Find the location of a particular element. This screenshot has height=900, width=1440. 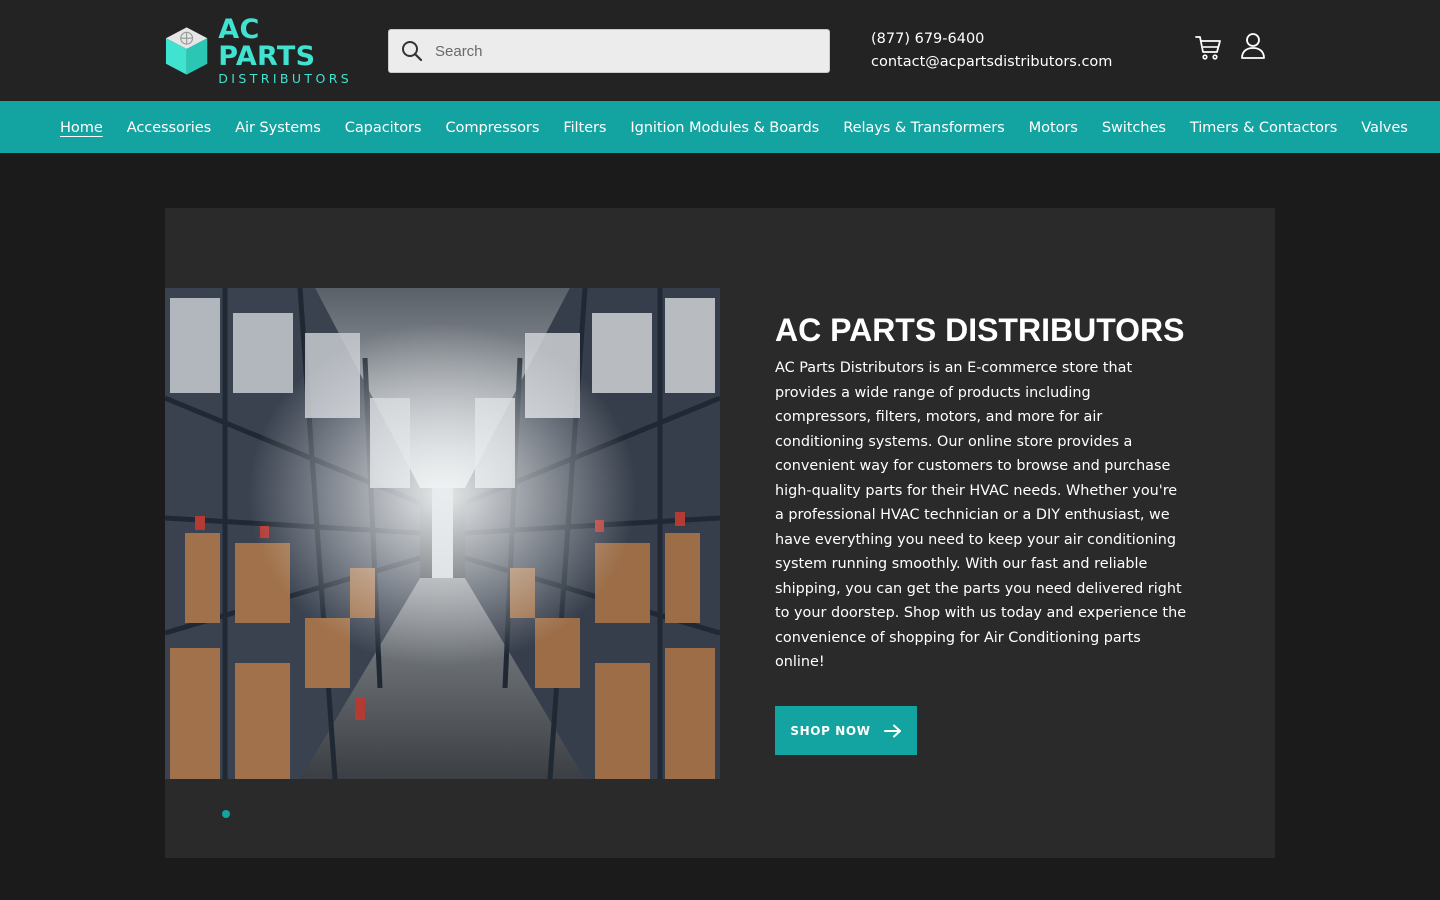

phone-number: (877) 679-6400 is located at coordinates (991, 39).